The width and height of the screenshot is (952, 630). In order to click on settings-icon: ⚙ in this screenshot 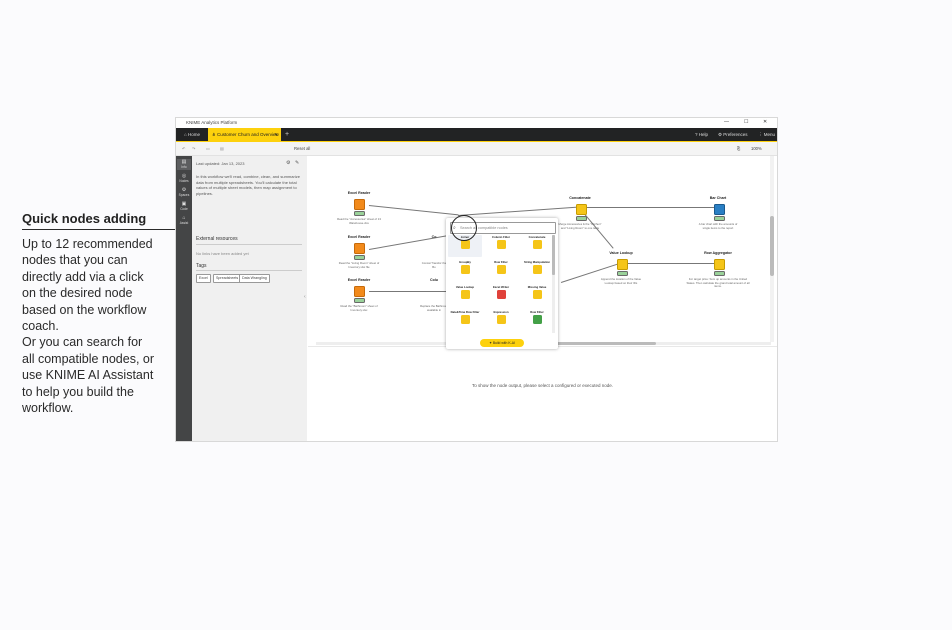, I will do `click(288, 163)`.